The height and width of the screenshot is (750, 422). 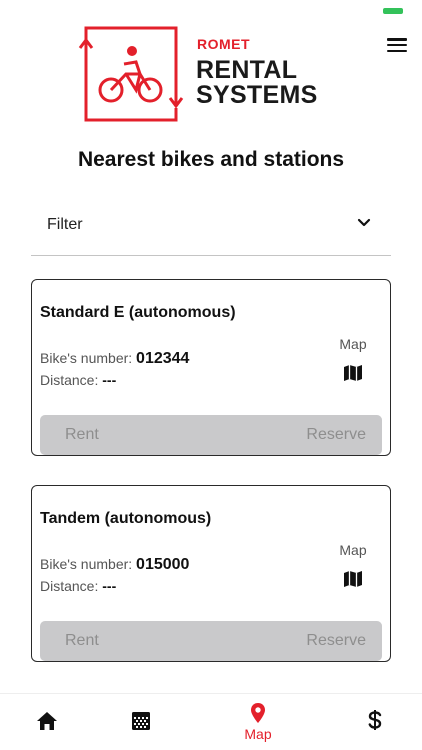 I want to click on brand-logo: ROMET RENTAL SYSTEMS, so click(x=211, y=74).